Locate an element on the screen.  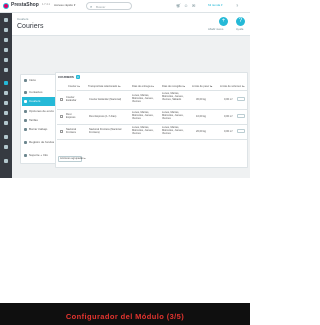
table-count-badge: 3 is located at coordinates (78, 77).